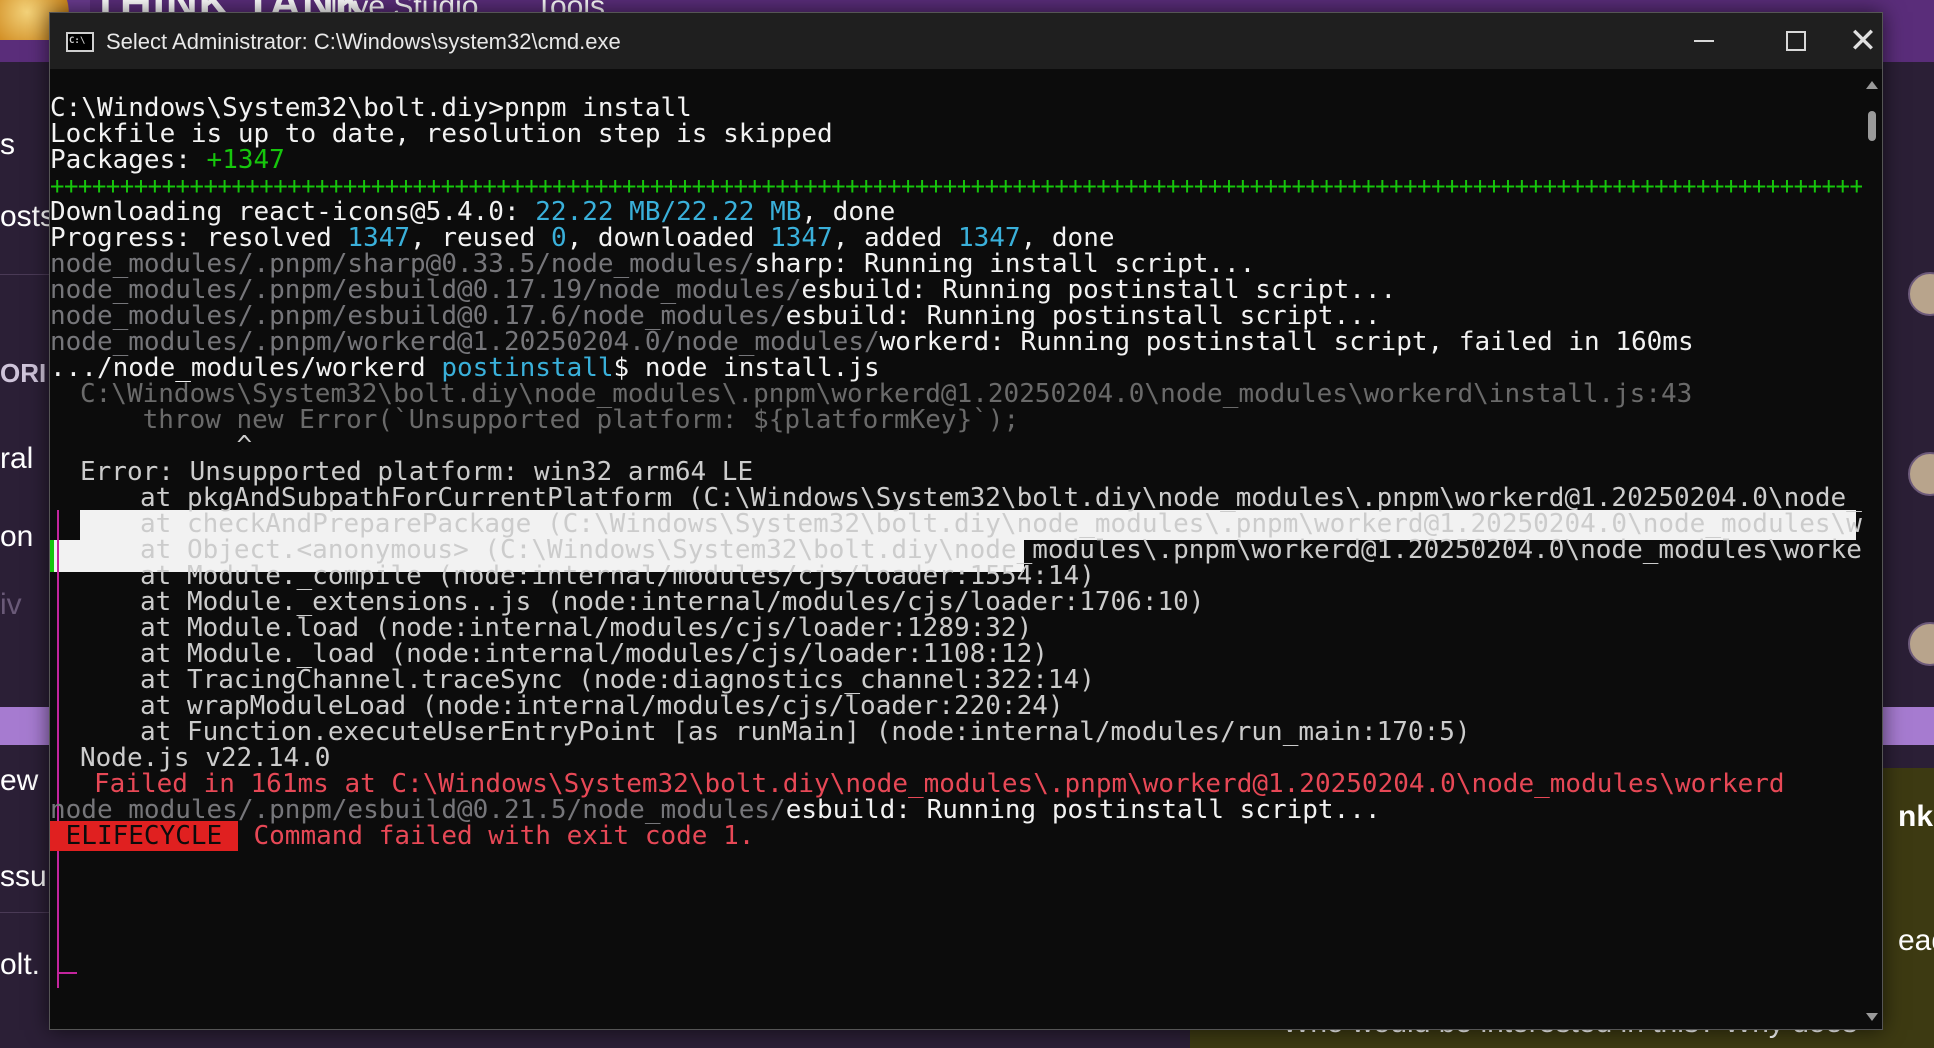  I want to click on maximize-button, so click(1796, 41).